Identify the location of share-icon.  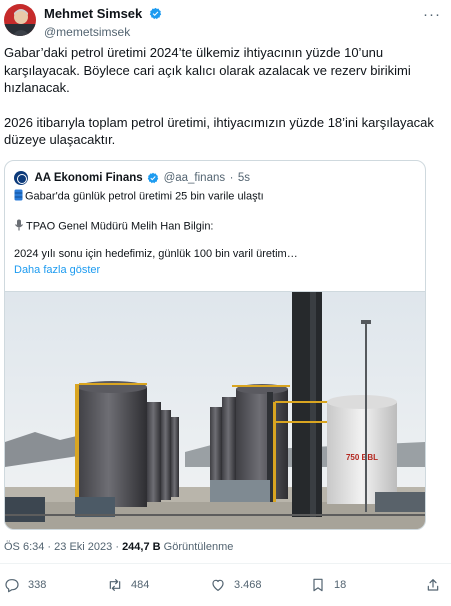
(433, 585).